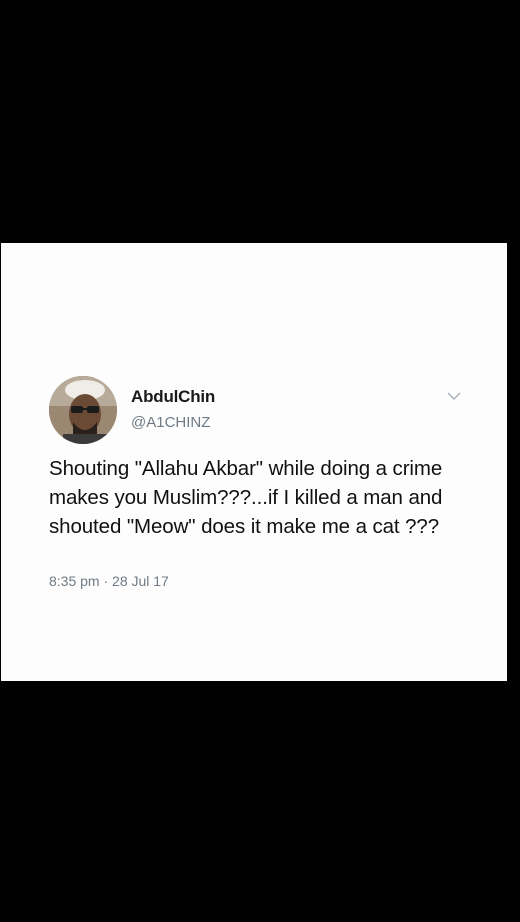 The width and height of the screenshot is (520, 922). Describe the element at coordinates (173, 397) in the screenshot. I see `display-name: AbdulChin` at that location.